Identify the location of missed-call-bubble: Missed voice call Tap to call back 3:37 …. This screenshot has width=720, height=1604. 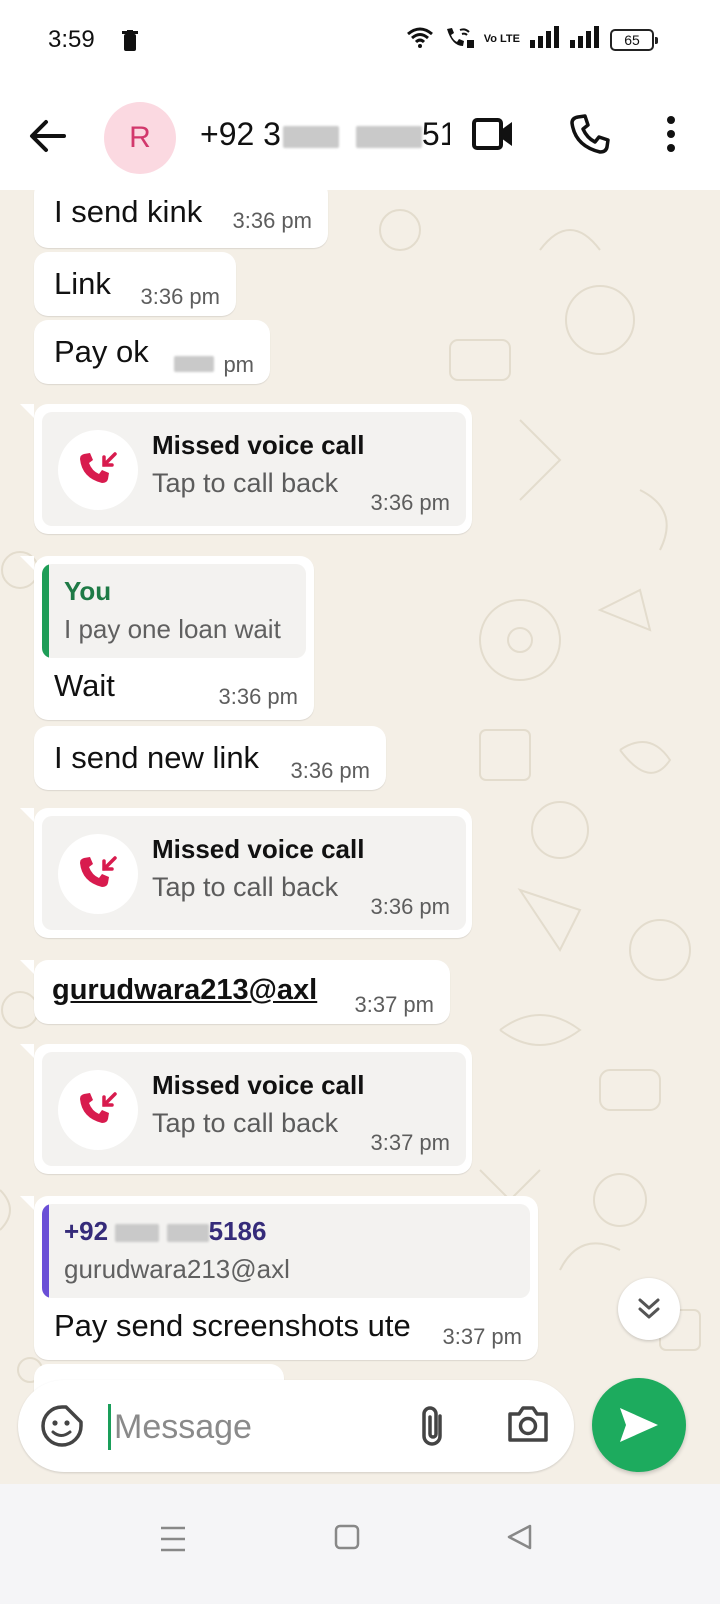
(253, 1109).